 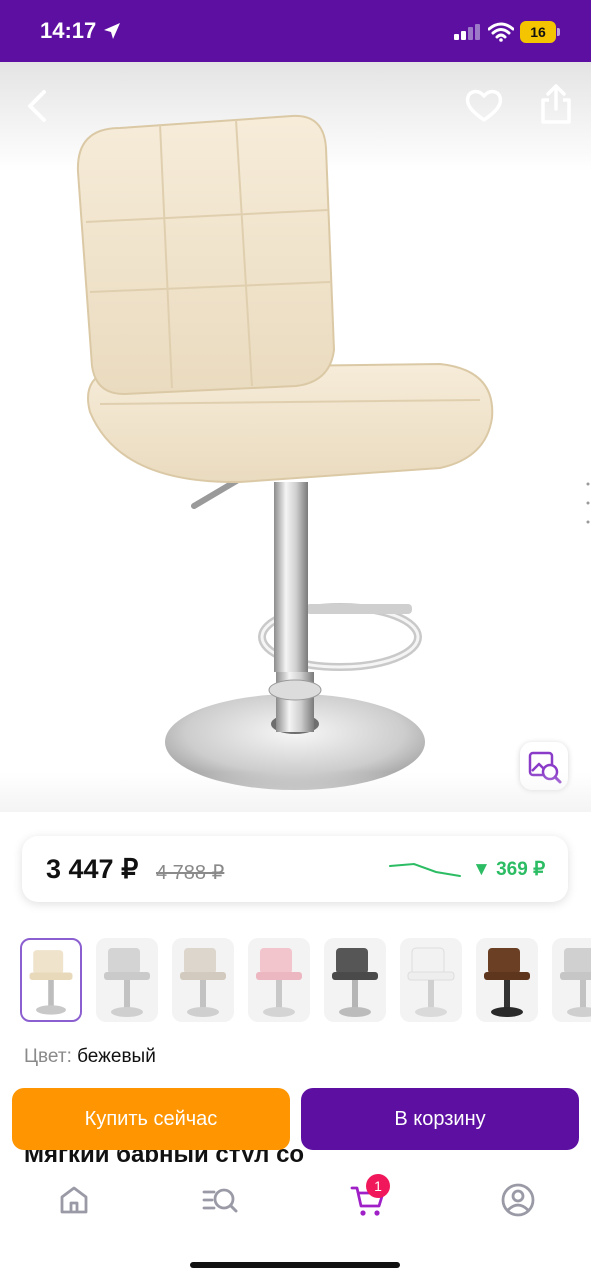 What do you see at coordinates (507, 980) in the screenshot?
I see `swatch-brown` at bounding box center [507, 980].